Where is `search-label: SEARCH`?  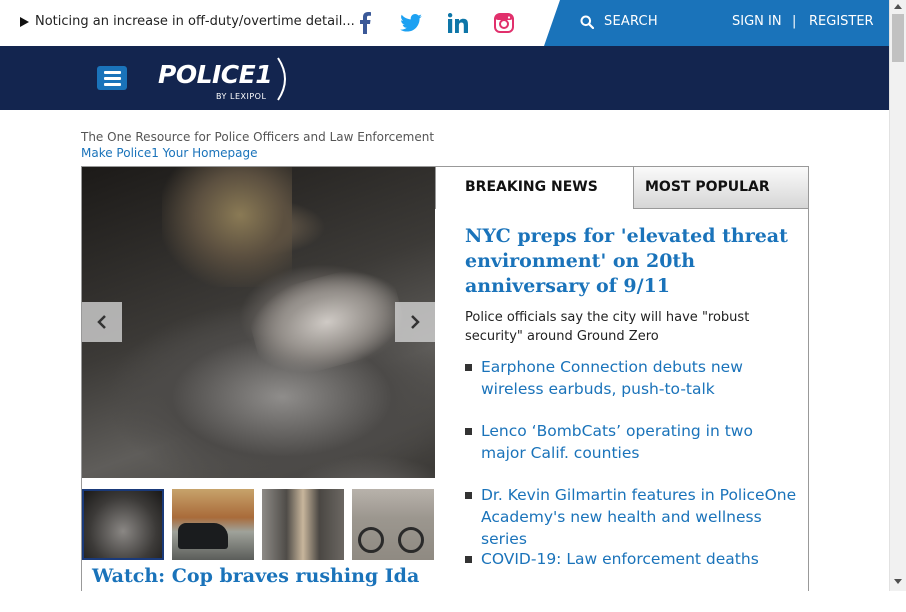
search-label: SEARCH is located at coordinates (631, 21).